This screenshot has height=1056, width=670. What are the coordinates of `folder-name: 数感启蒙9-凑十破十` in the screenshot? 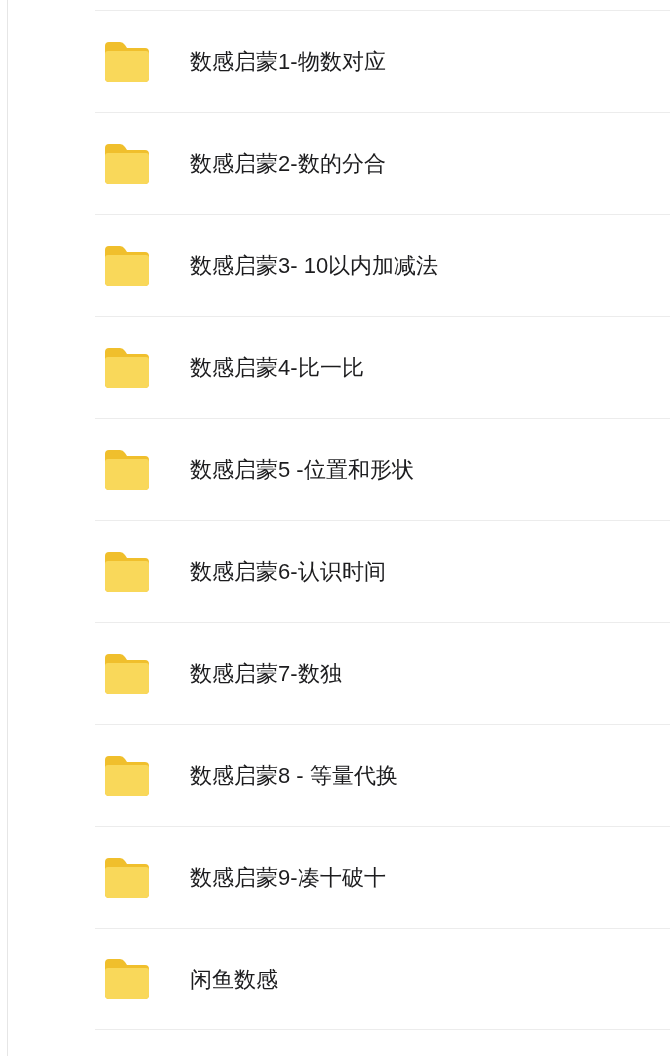 It's located at (288, 878).